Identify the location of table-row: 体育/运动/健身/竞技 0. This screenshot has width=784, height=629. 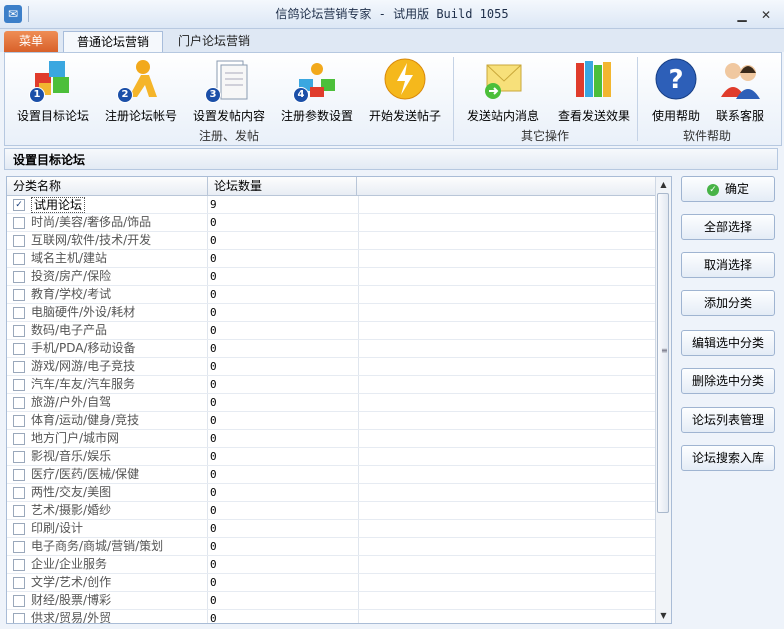
(331, 421).